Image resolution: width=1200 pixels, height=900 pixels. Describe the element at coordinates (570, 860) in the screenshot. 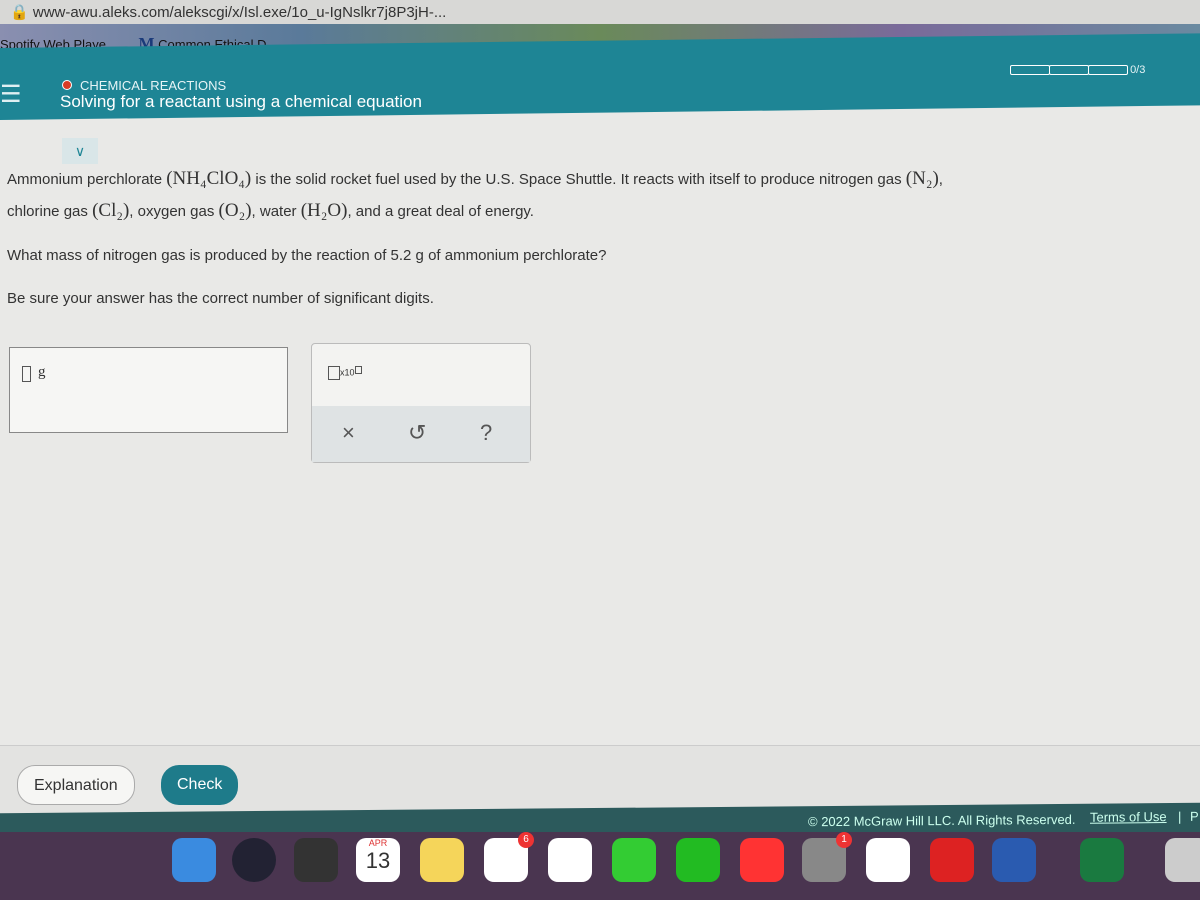

I see `photos-icon` at that location.